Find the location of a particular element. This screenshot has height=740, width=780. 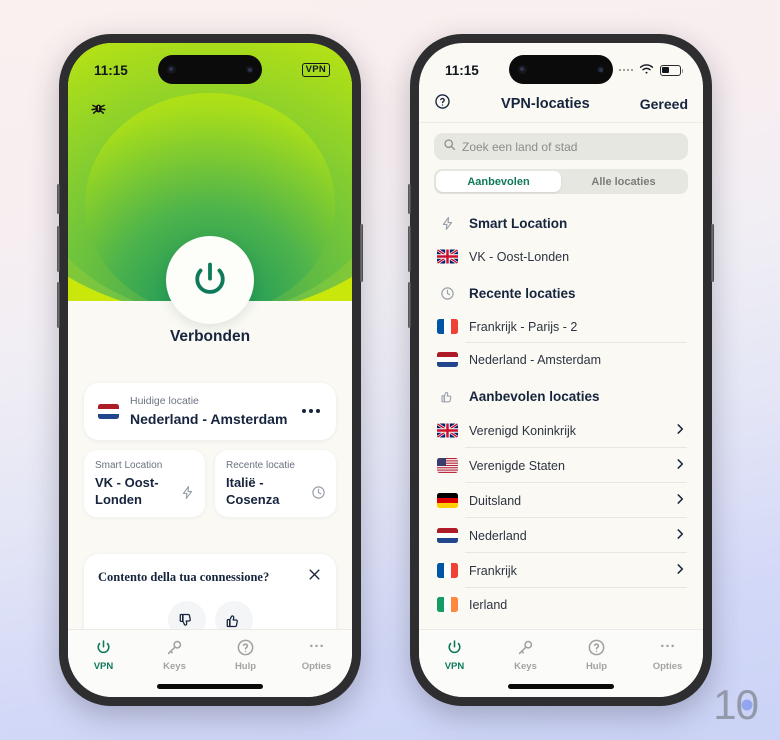

list-item-label: Ierland is located at coordinates (488, 604).